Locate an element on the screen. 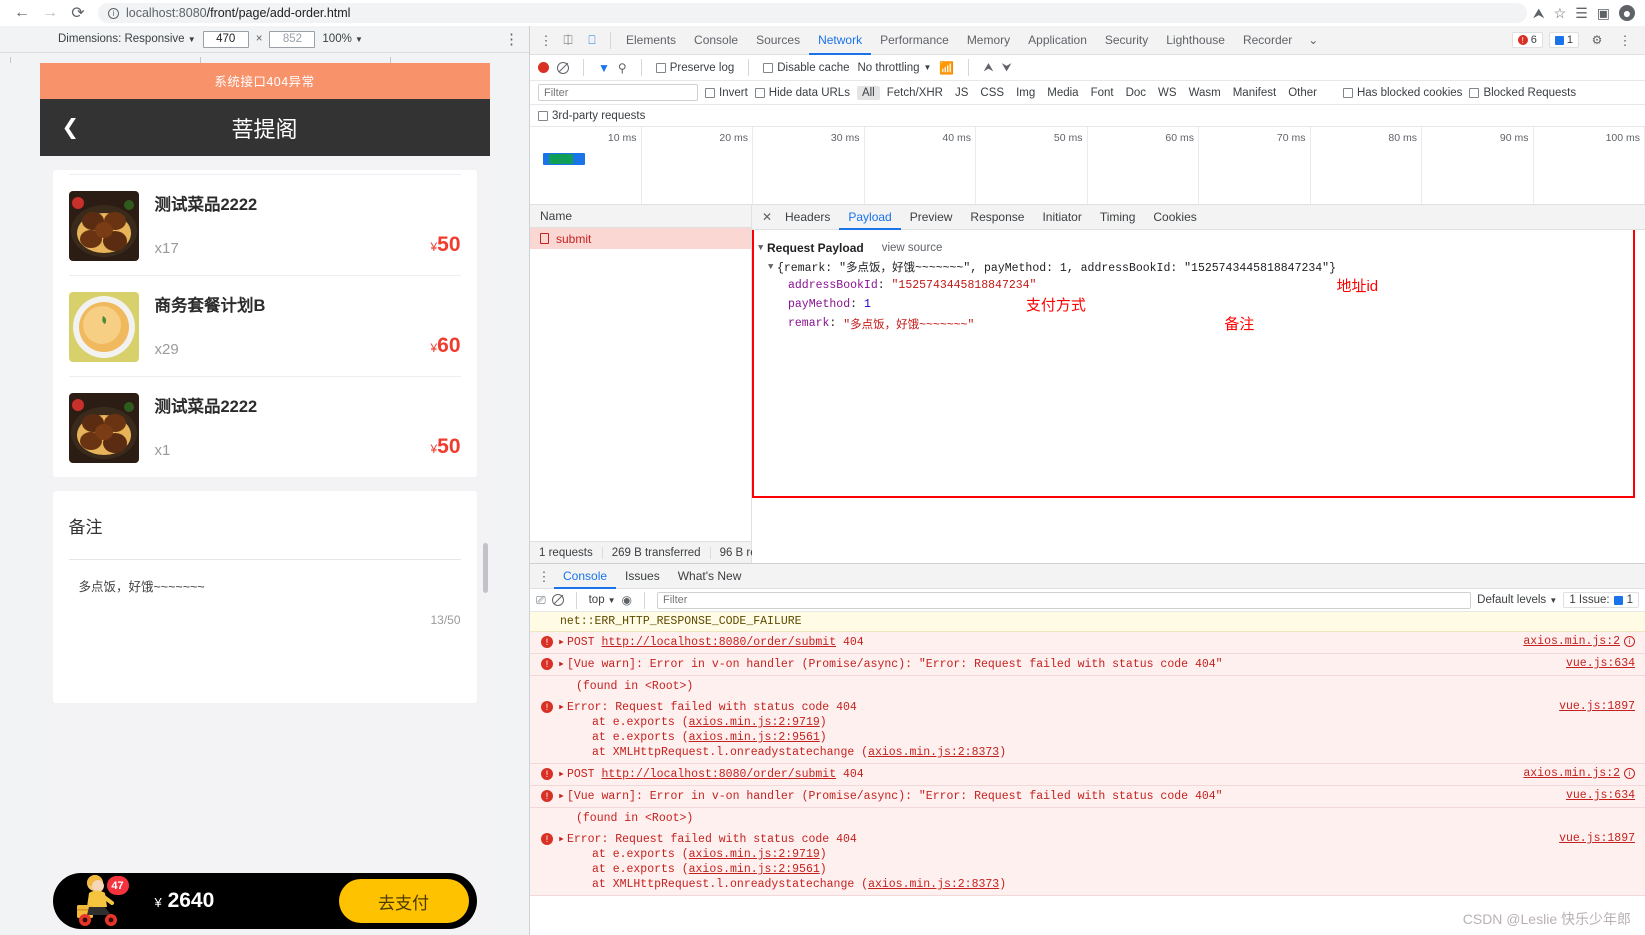 This screenshot has width=1645, height=935. back-arrow-icon: ← is located at coordinates (22, 13).